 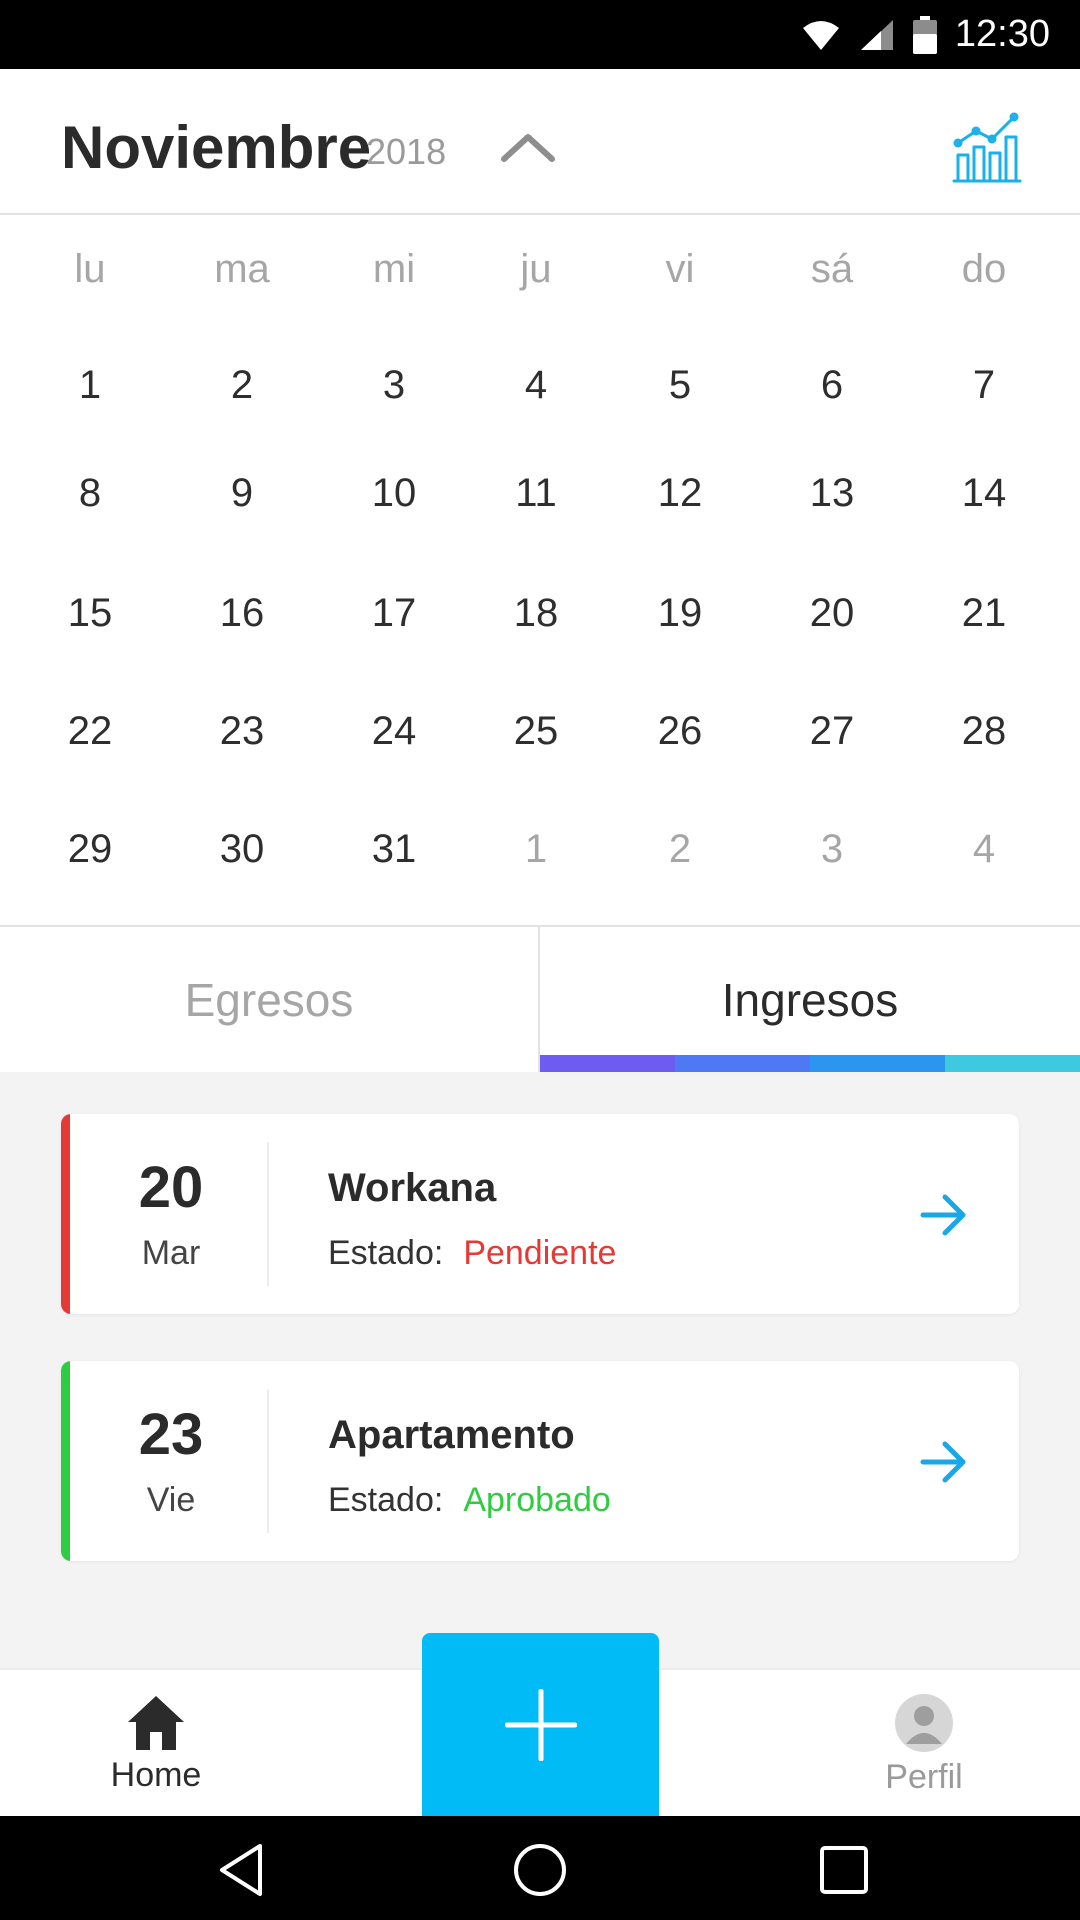 What do you see at coordinates (156, 1775) in the screenshot?
I see `nav-home-label: Home` at bounding box center [156, 1775].